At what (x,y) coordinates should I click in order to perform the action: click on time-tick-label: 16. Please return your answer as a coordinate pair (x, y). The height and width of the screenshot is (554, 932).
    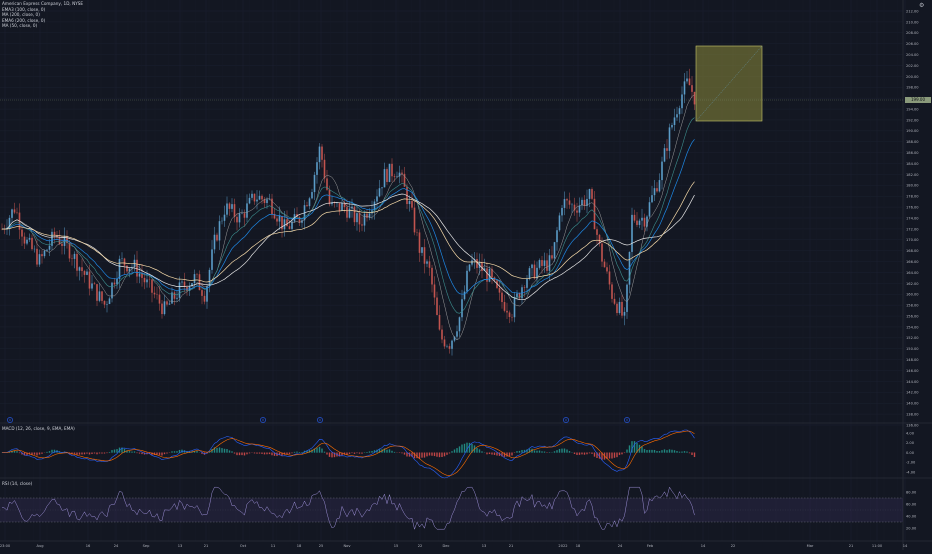
    Looking at the image, I should click on (88, 546).